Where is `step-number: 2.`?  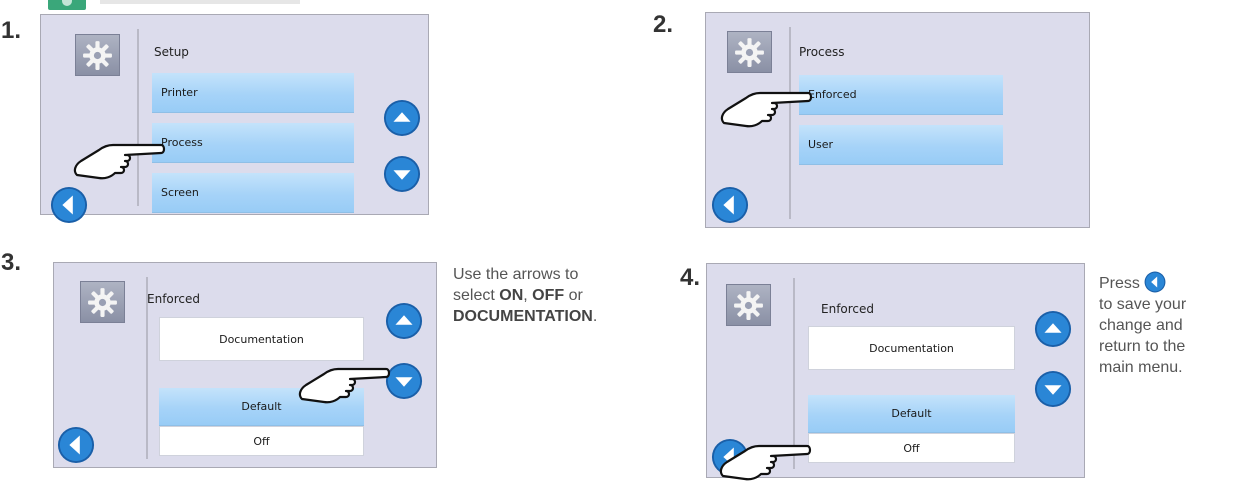 step-number: 2. is located at coordinates (663, 24).